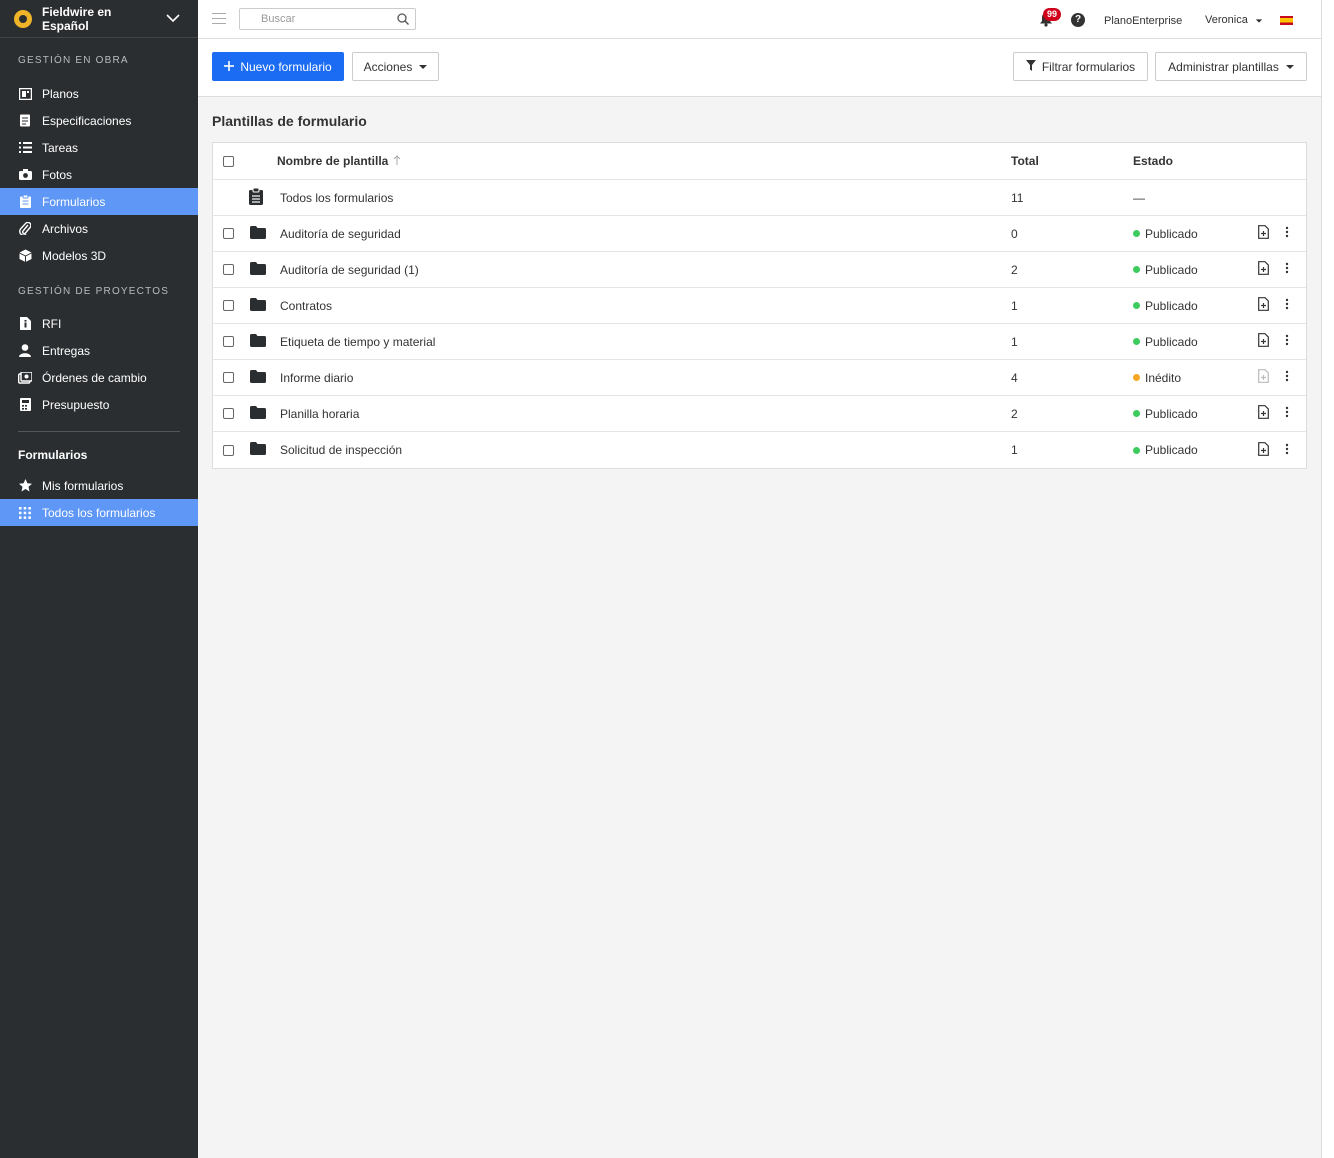  I want to click on sidebar-item-fotos: Fotos, so click(99, 174).